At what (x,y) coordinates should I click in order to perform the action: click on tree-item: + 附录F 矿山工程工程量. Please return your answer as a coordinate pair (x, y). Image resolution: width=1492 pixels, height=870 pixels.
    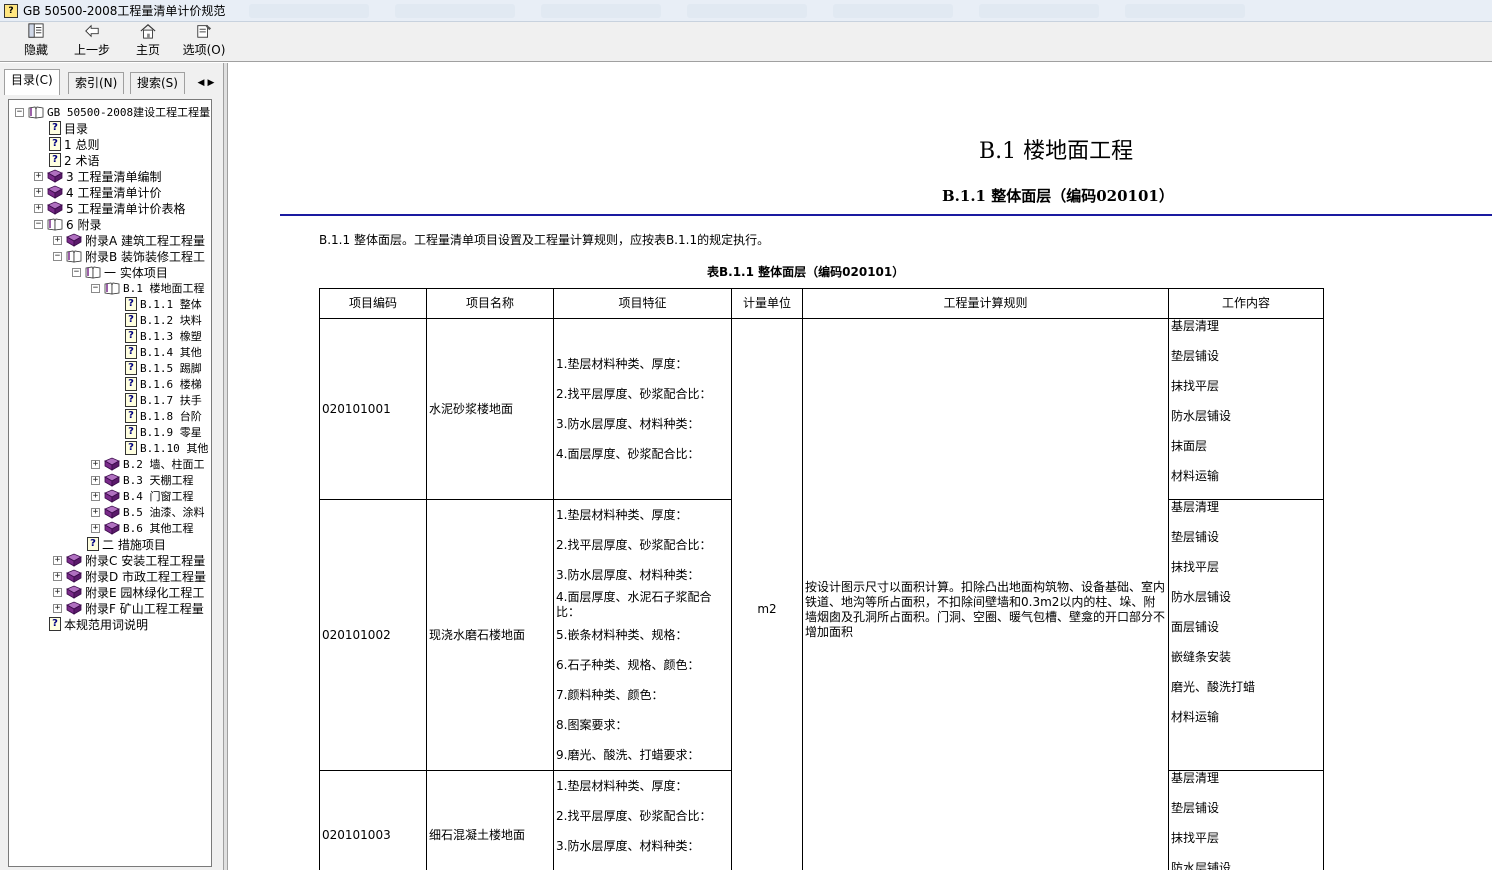
    Looking at the image, I should click on (128, 608).